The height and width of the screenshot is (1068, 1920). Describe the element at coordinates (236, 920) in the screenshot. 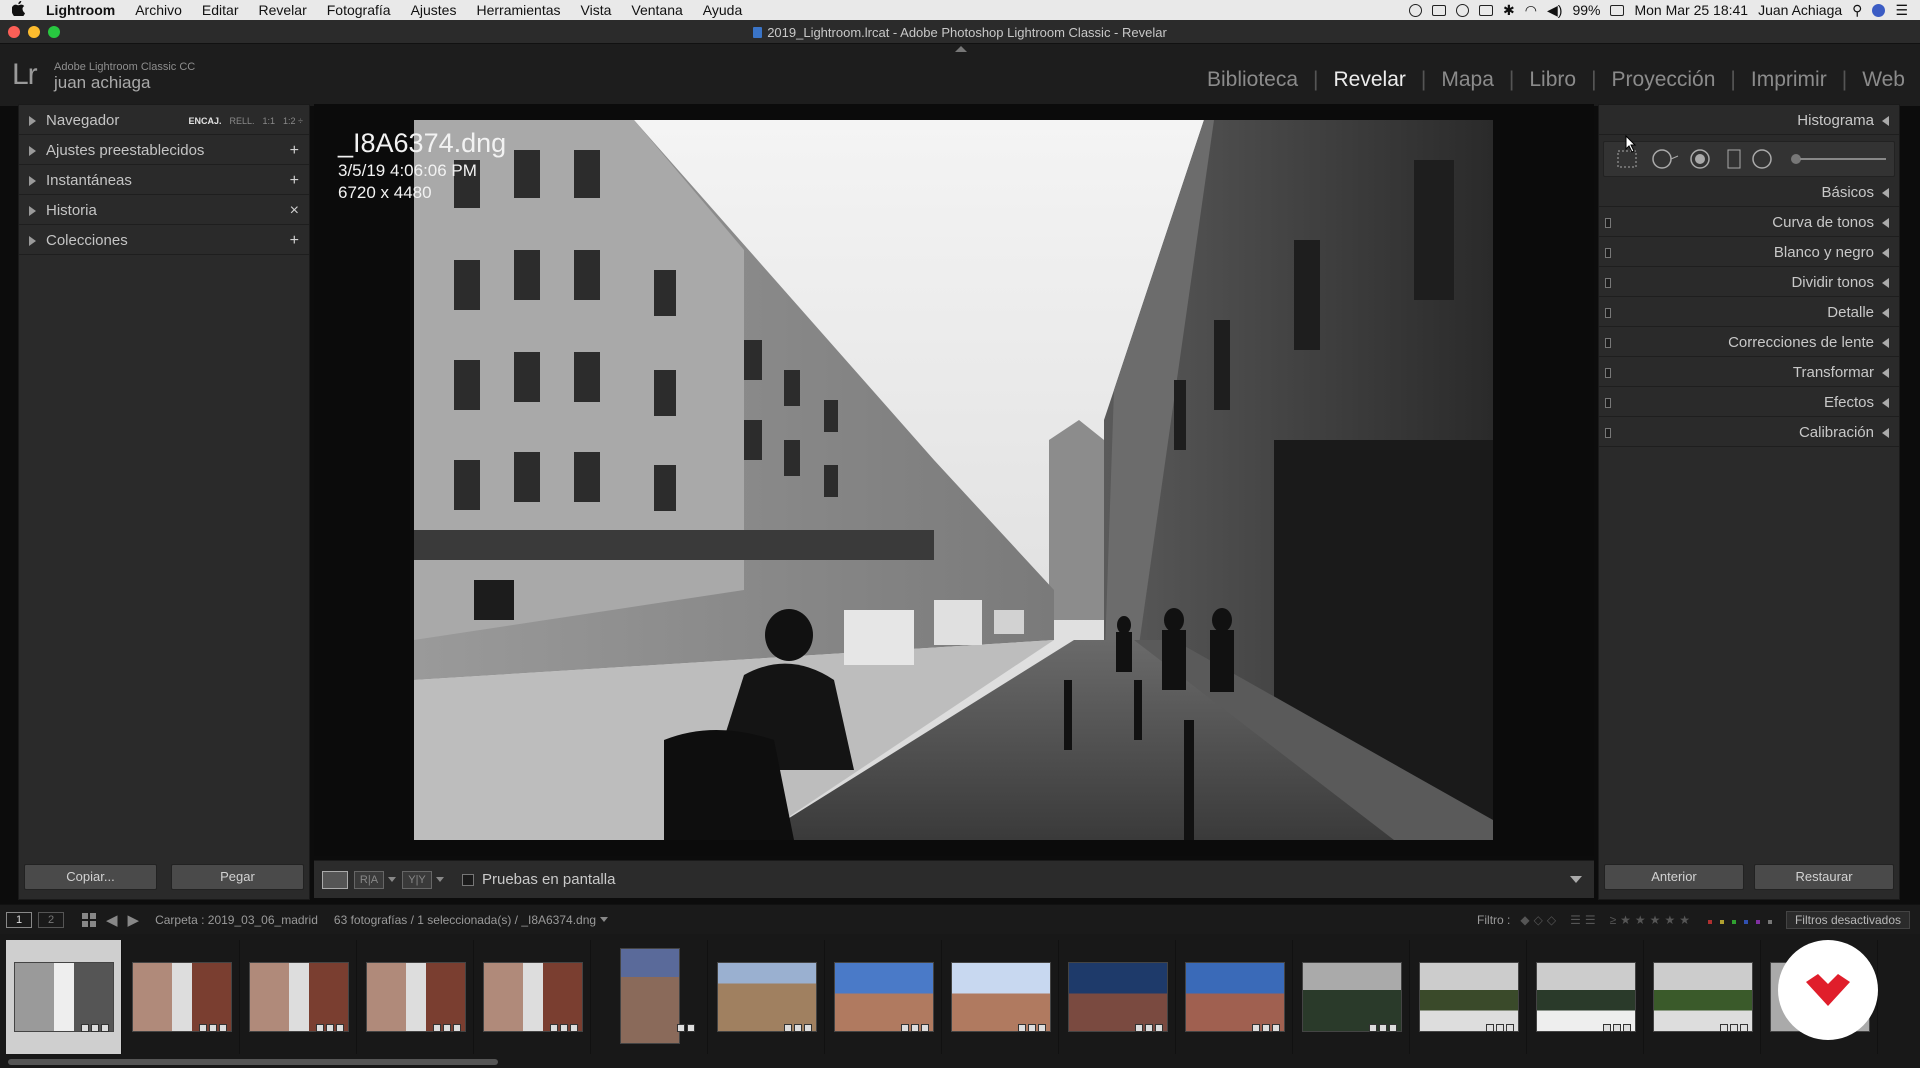

I see `folder-source: Carpeta : 2019_03_06_madrid` at that location.